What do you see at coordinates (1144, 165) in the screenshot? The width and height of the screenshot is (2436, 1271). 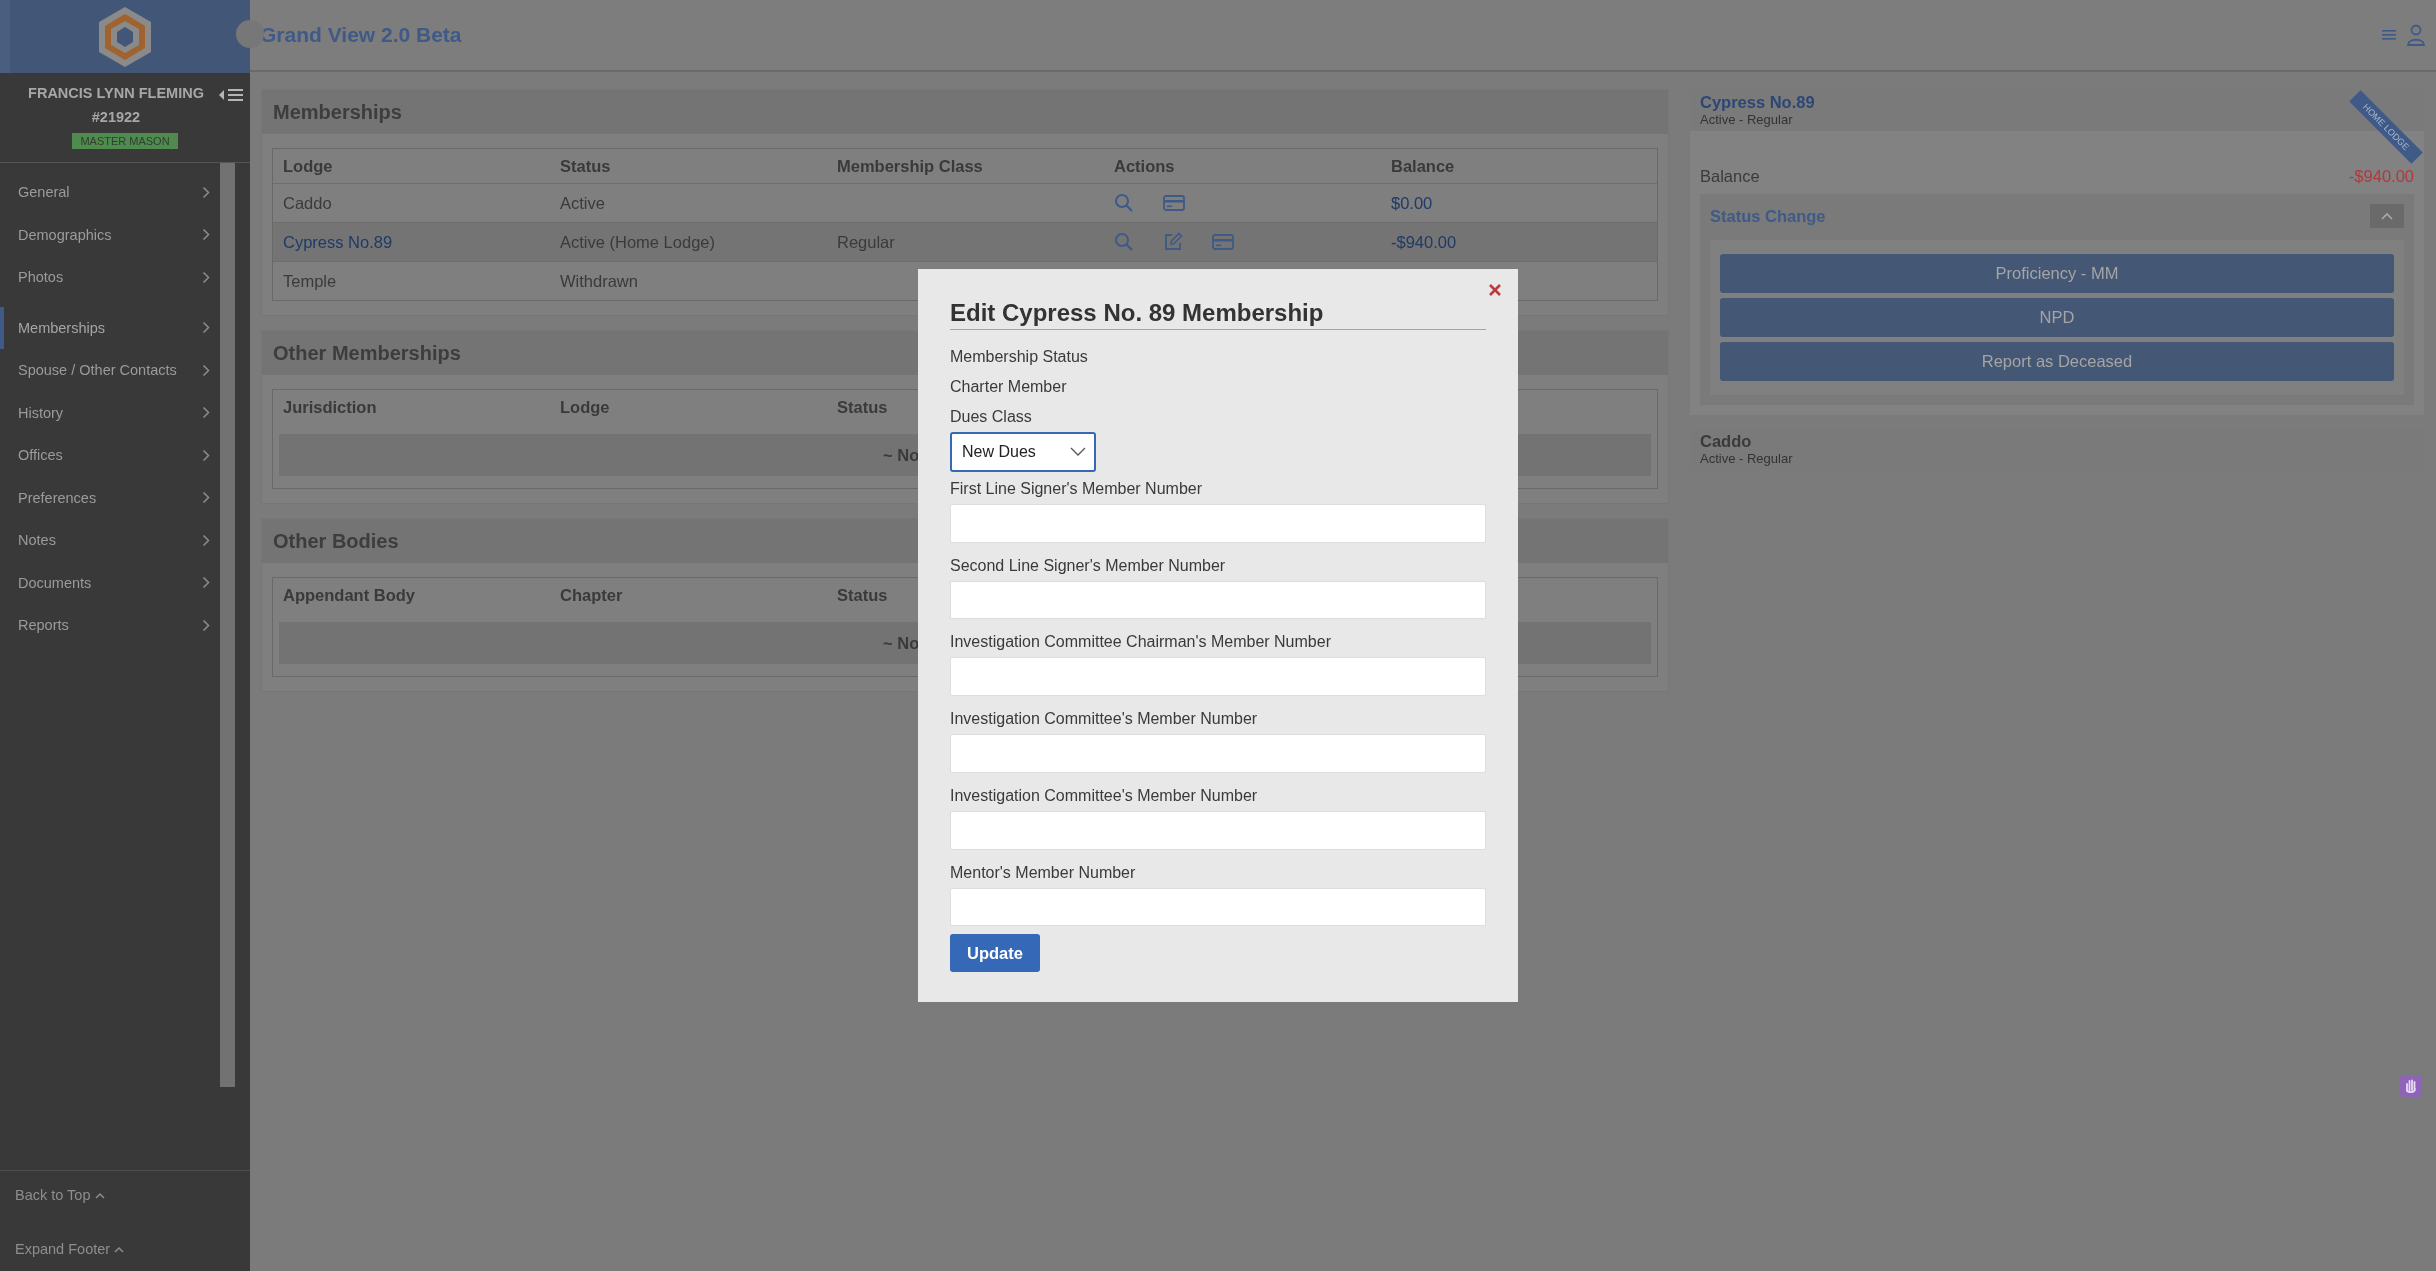 I see `column-header: Actions` at bounding box center [1144, 165].